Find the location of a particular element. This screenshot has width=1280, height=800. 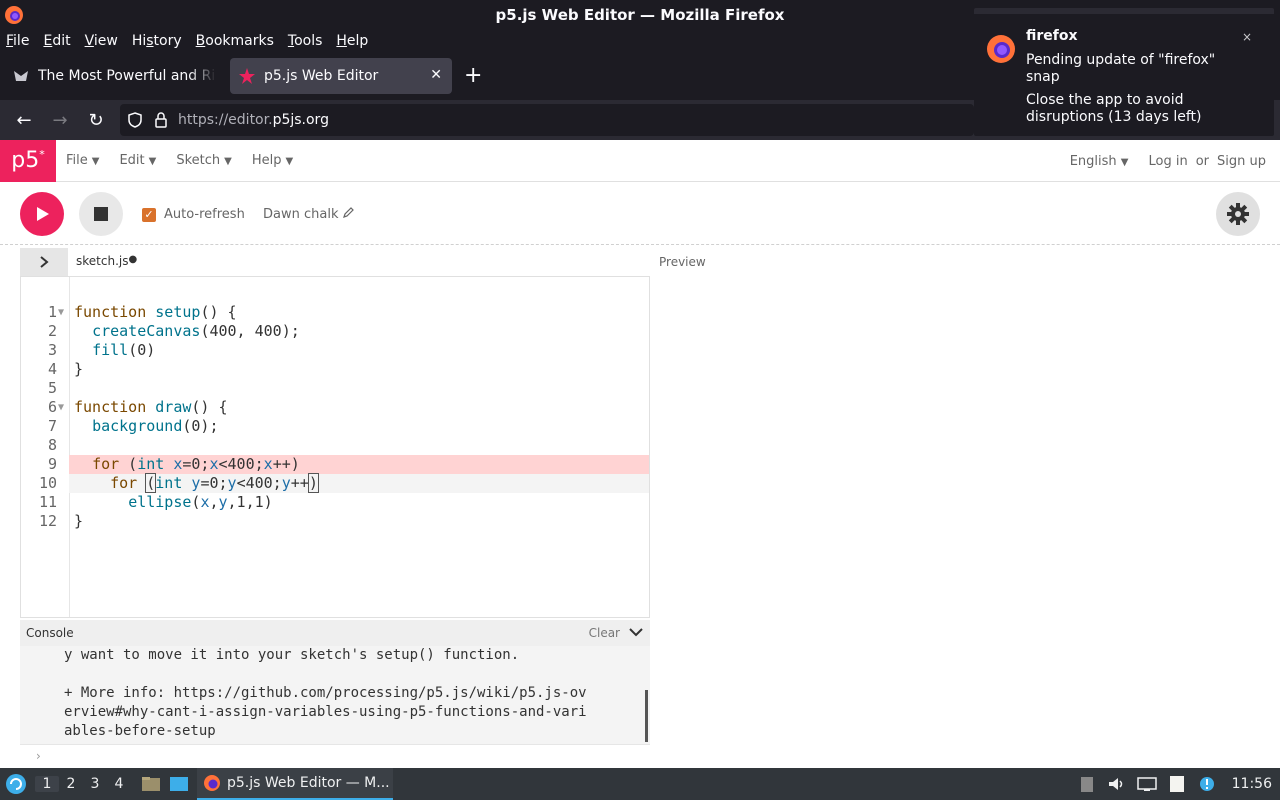

play-button is located at coordinates (42, 214).